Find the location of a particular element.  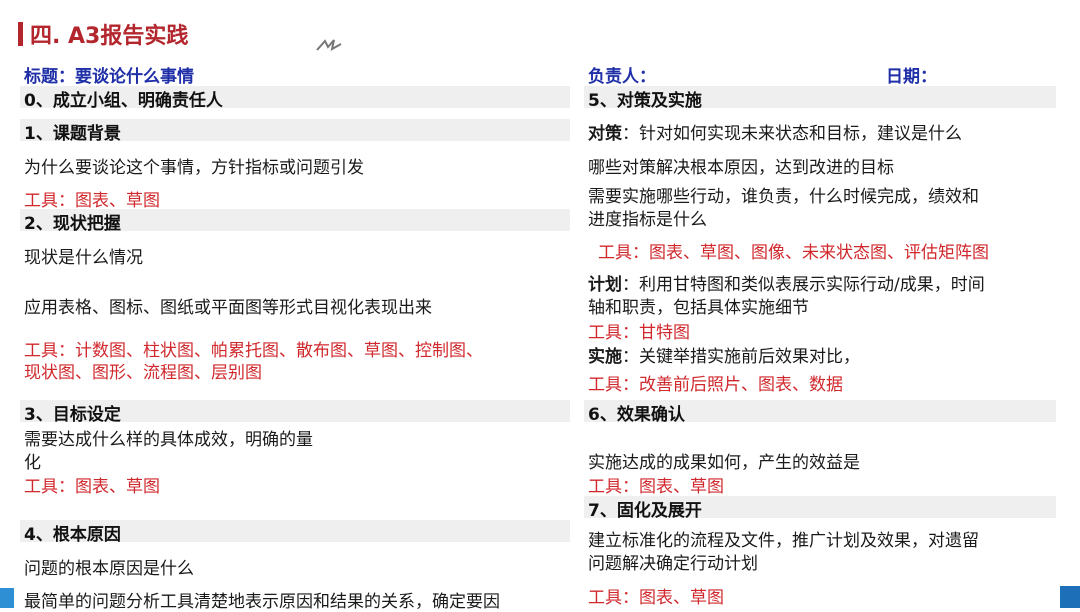

plan-tools: 工具：甘特图 is located at coordinates (639, 333).